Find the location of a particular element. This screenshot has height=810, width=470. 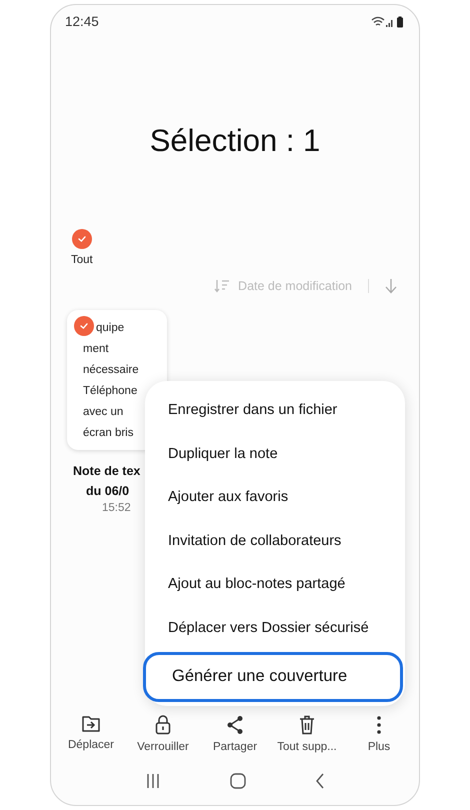

status-icons-drawing is located at coordinates (388, 22).